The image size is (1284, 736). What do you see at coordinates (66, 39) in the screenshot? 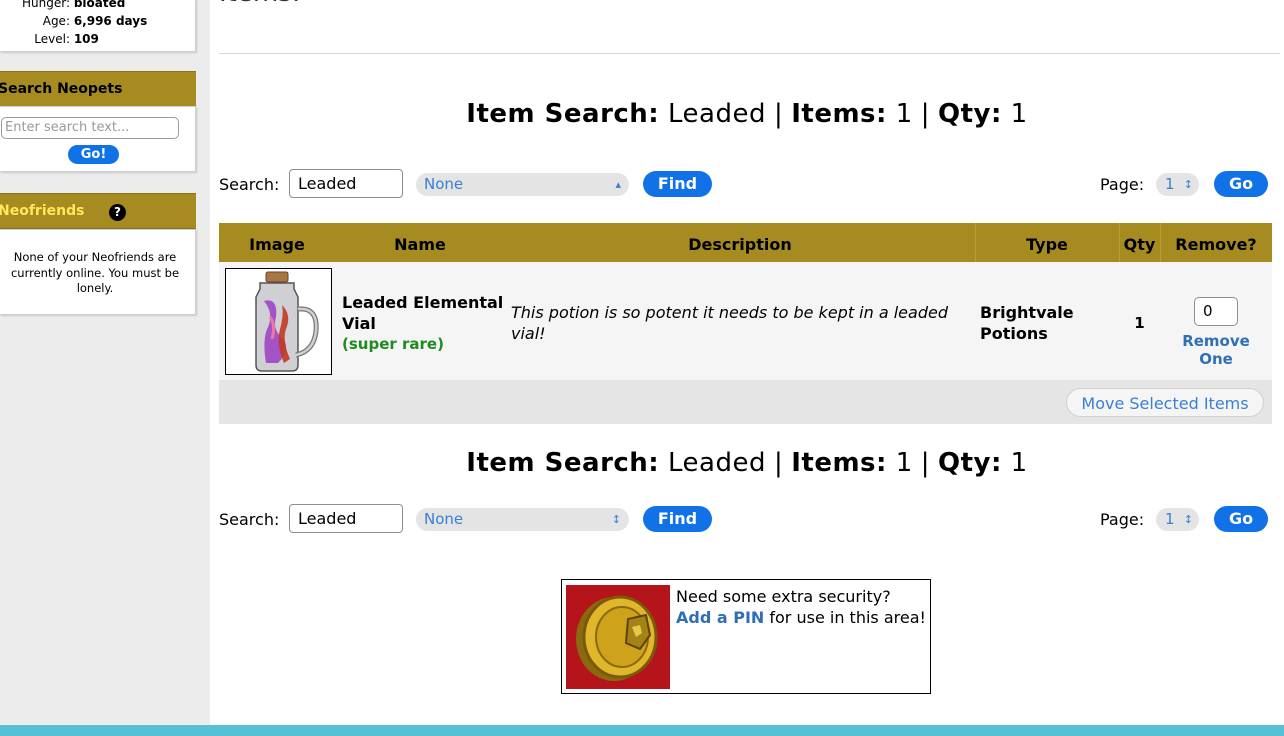
I see `stat-level: Level: 109` at bounding box center [66, 39].